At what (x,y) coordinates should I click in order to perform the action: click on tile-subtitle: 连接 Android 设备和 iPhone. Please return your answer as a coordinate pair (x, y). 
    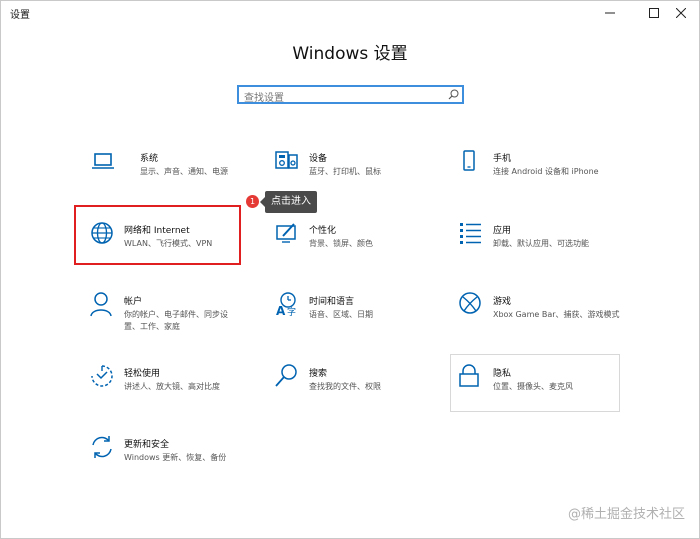
    Looking at the image, I should click on (546, 171).